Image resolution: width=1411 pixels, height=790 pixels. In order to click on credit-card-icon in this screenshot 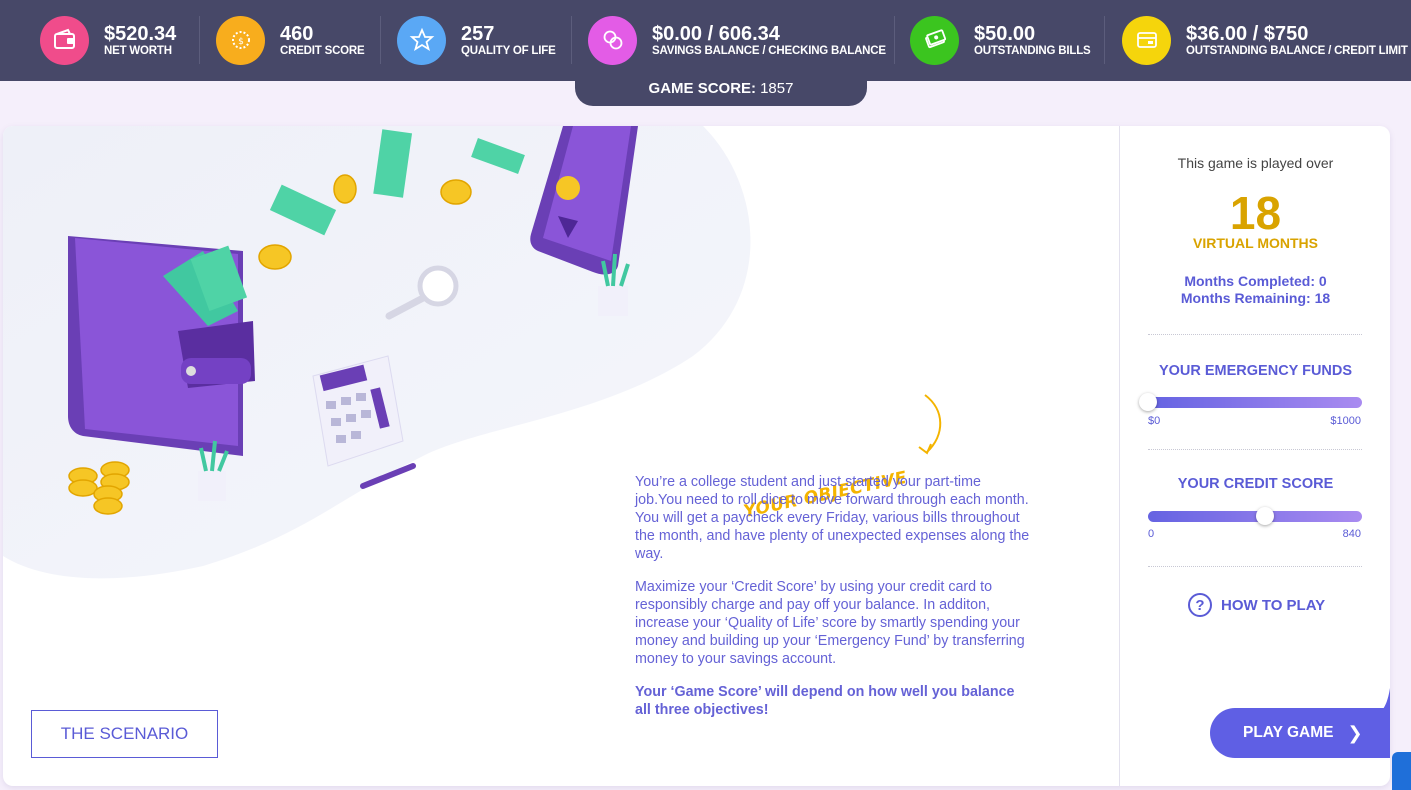, I will do `click(1146, 40)`.